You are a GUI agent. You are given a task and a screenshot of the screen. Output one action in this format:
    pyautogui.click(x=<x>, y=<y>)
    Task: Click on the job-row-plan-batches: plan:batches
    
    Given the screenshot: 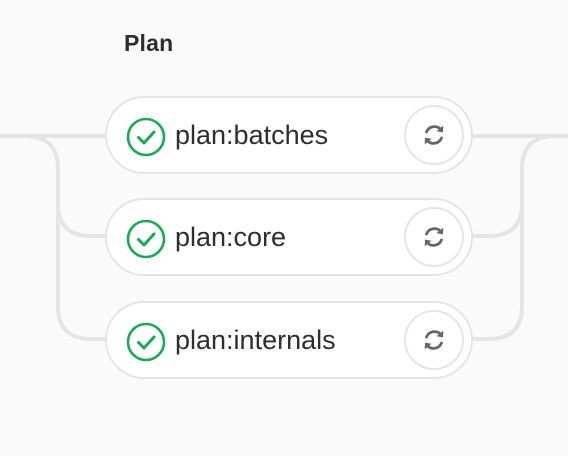 What is the action you would take?
    pyautogui.click(x=289, y=135)
    